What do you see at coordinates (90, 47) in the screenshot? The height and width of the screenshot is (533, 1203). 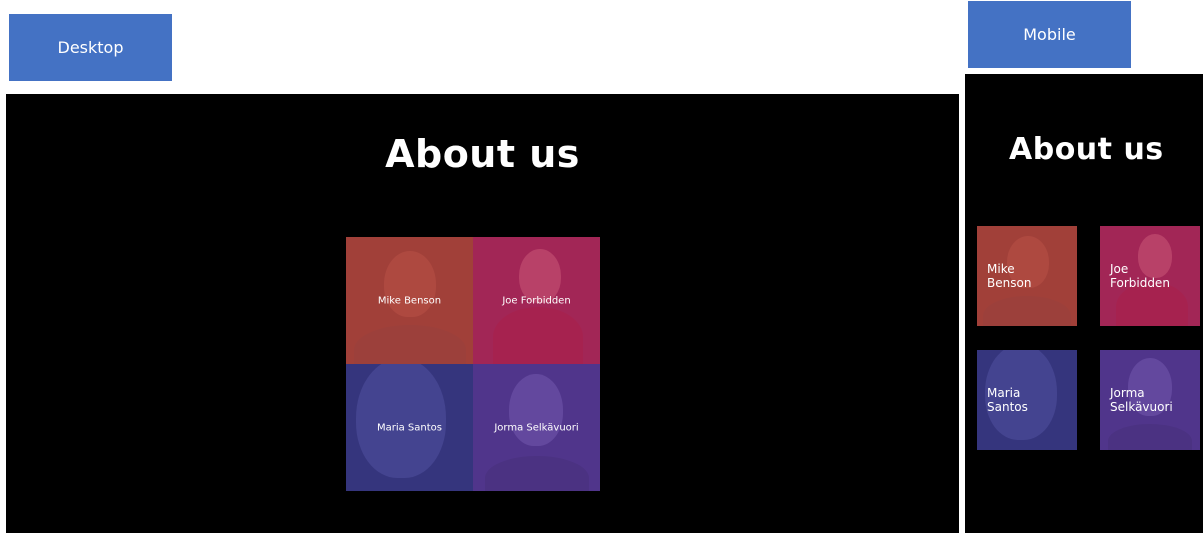 I see `desktop-label: Desktop` at bounding box center [90, 47].